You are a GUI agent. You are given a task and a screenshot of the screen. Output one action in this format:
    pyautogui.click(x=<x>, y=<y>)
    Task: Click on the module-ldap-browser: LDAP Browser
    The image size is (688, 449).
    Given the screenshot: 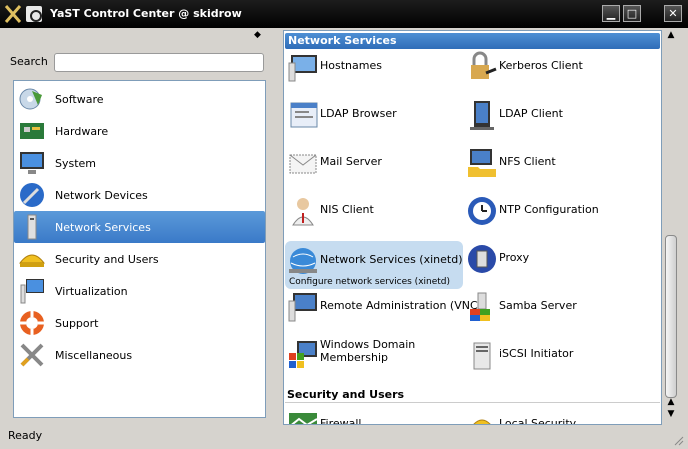 What is the action you would take?
    pyautogui.click(x=374, y=115)
    